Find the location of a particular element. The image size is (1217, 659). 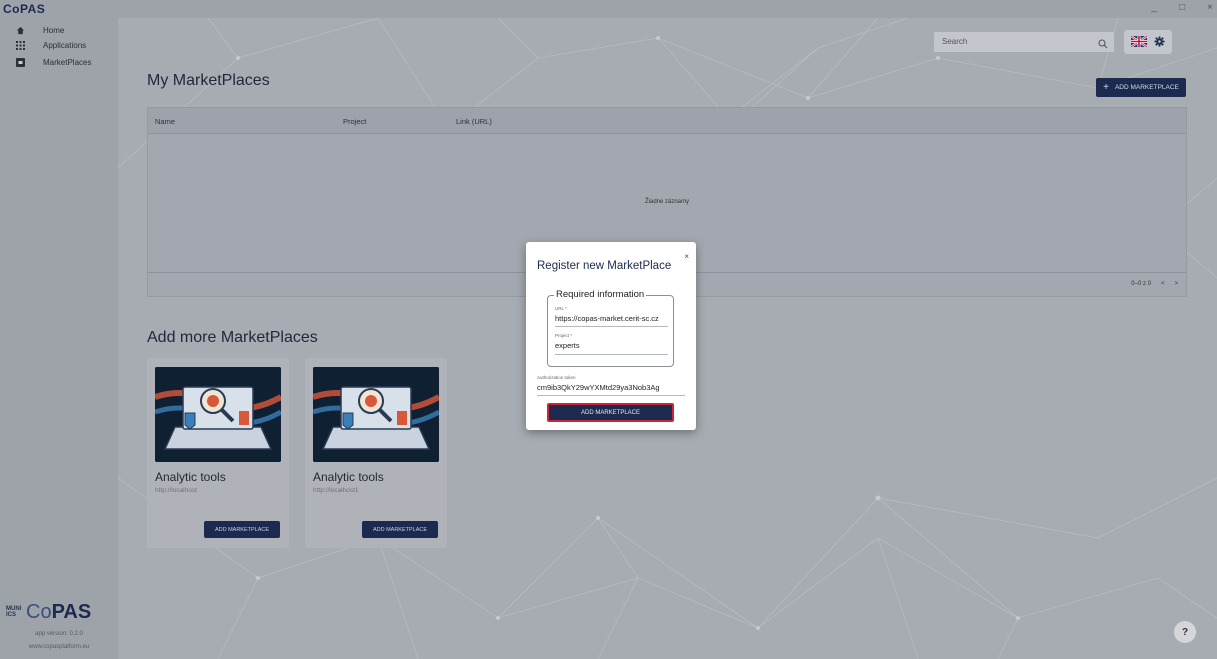

column-header-link: Link (URL) is located at coordinates (474, 121).